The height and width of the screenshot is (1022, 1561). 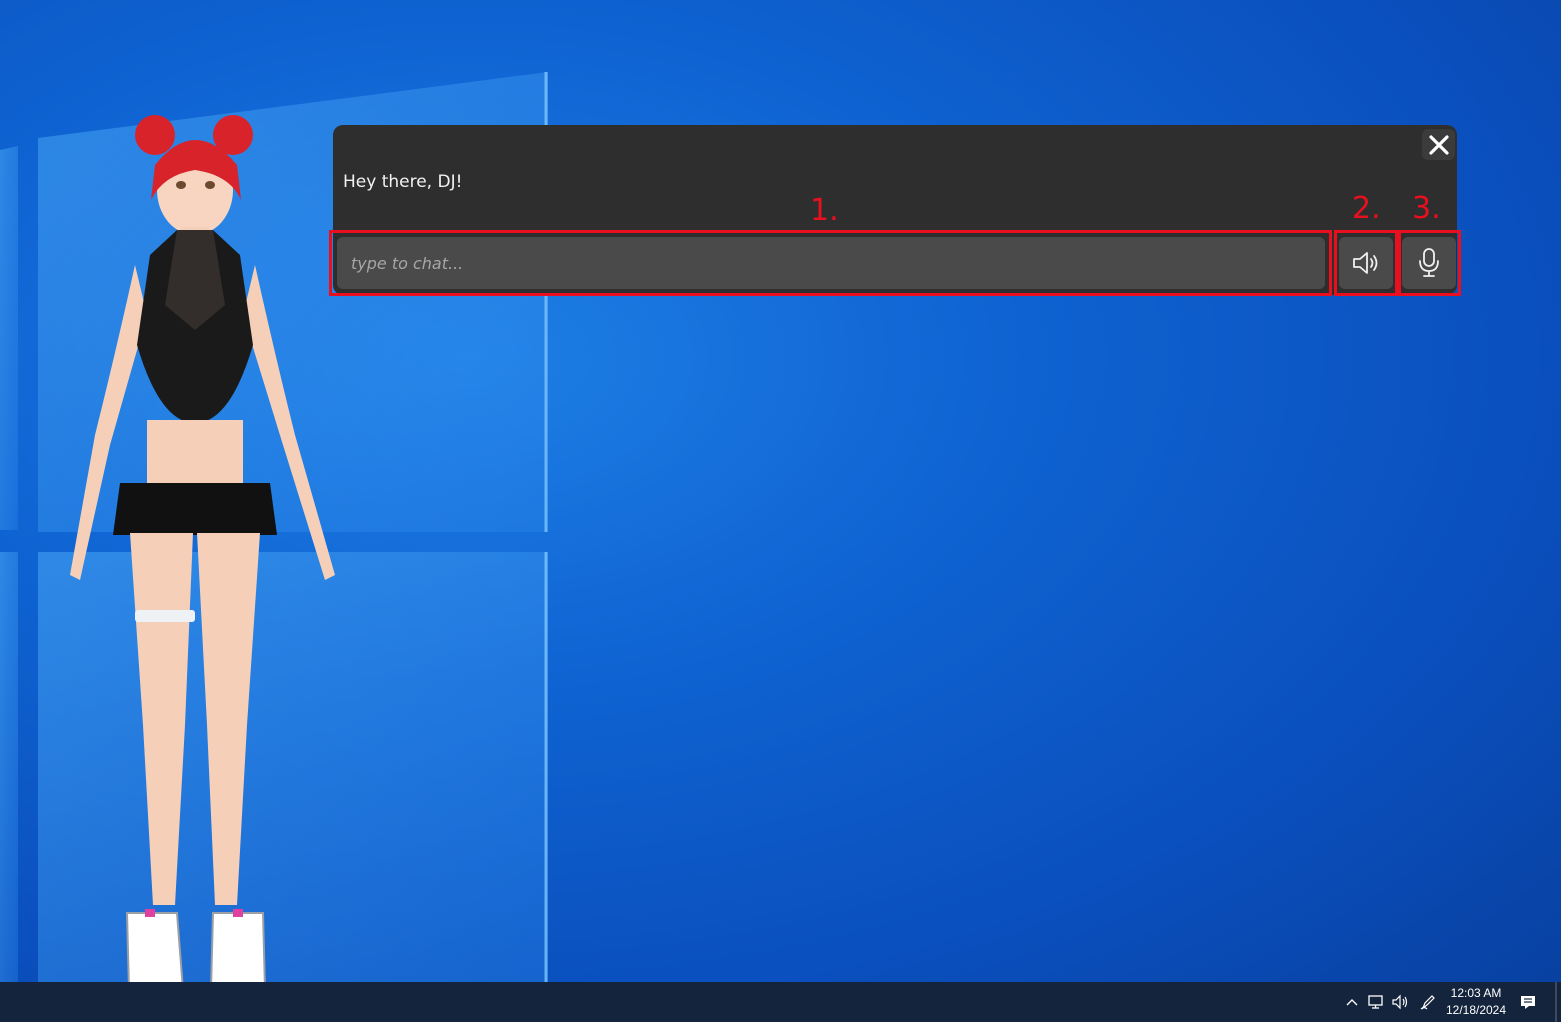 What do you see at coordinates (202, 553) in the screenshot?
I see `avatar-character` at bounding box center [202, 553].